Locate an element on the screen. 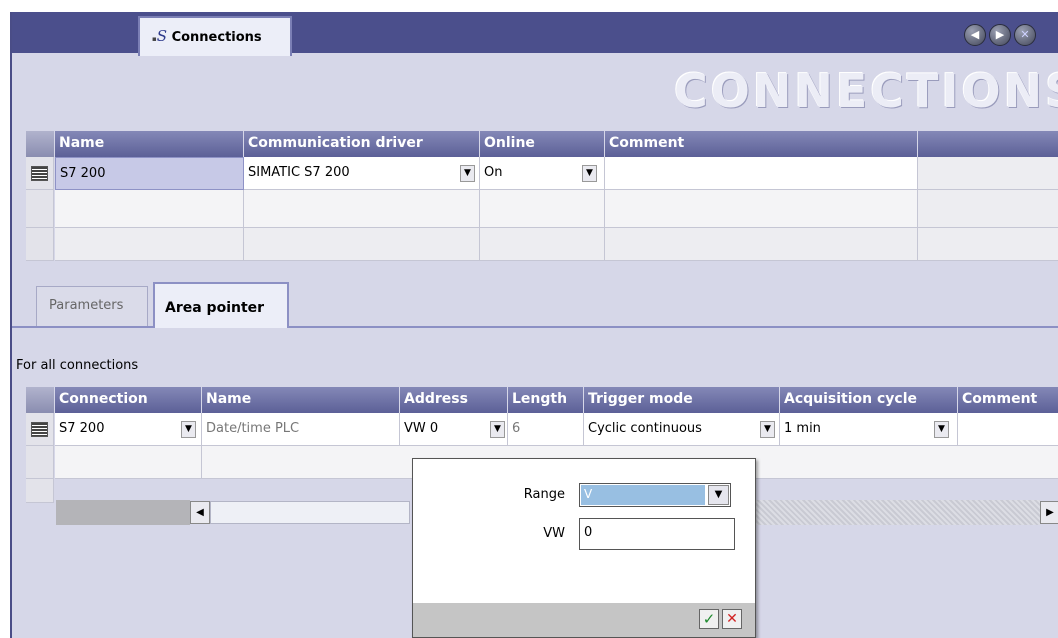 This screenshot has height=638, width=1058. column-header-communication-driver: Communication driver is located at coordinates (362, 144).